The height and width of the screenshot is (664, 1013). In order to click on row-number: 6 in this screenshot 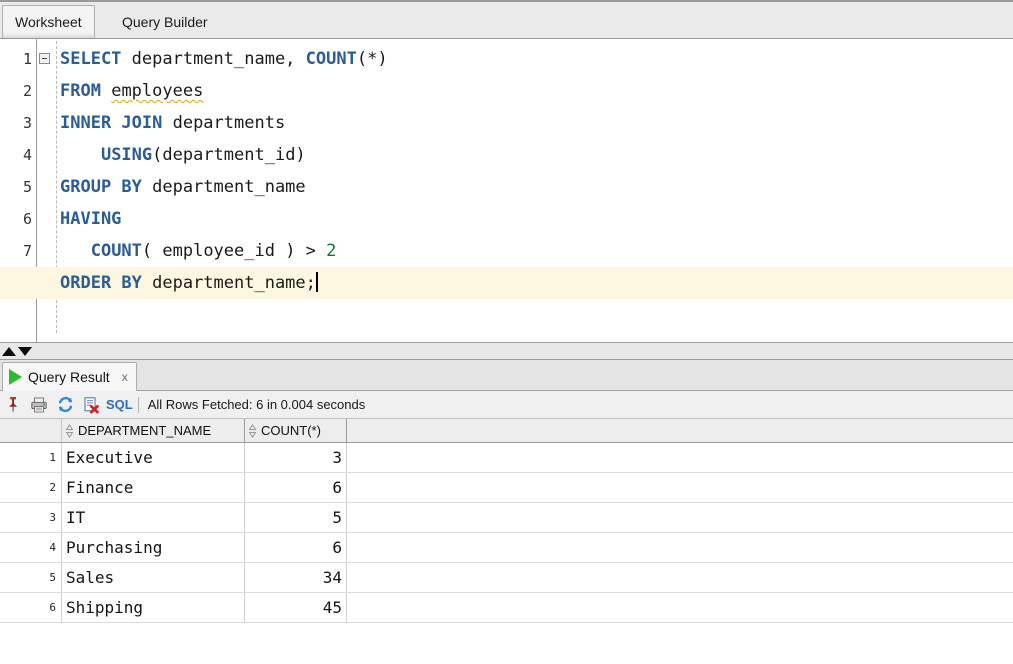, I will do `click(31, 607)`.